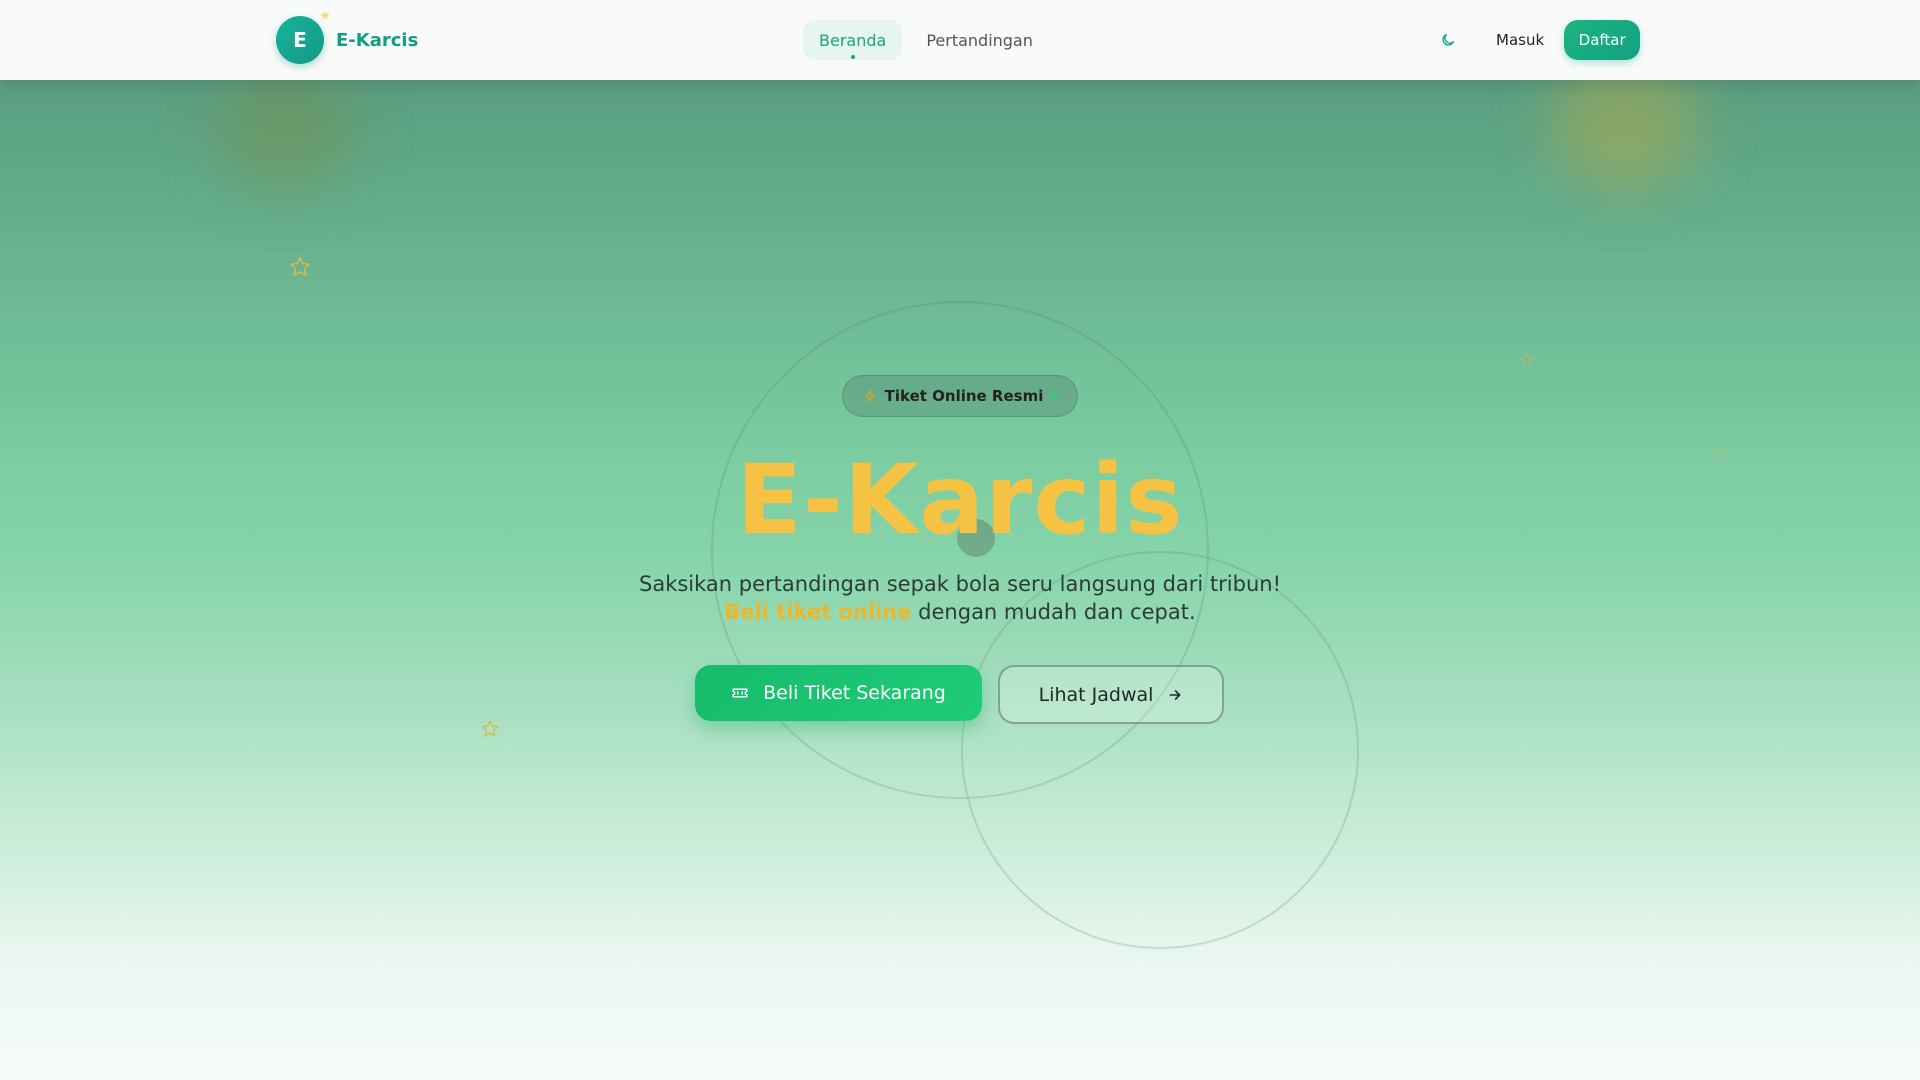  I want to click on logo-letter: E, so click(300, 40).